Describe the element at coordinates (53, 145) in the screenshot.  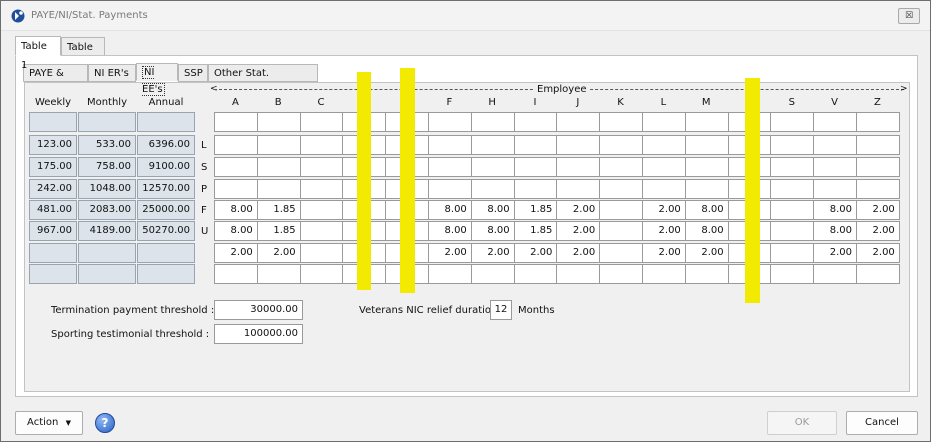
I see `threshold-cell: 123.00` at that location.